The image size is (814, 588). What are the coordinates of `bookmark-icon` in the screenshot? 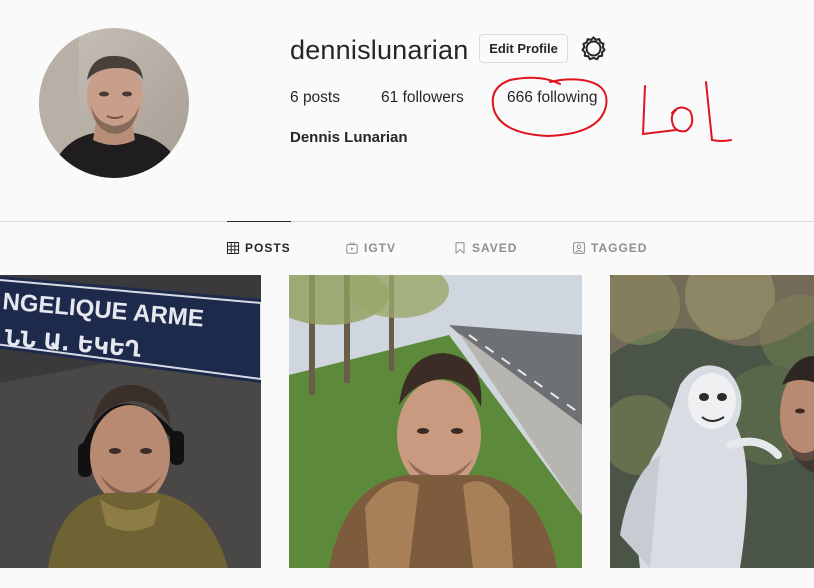 It's located at (460, 248).